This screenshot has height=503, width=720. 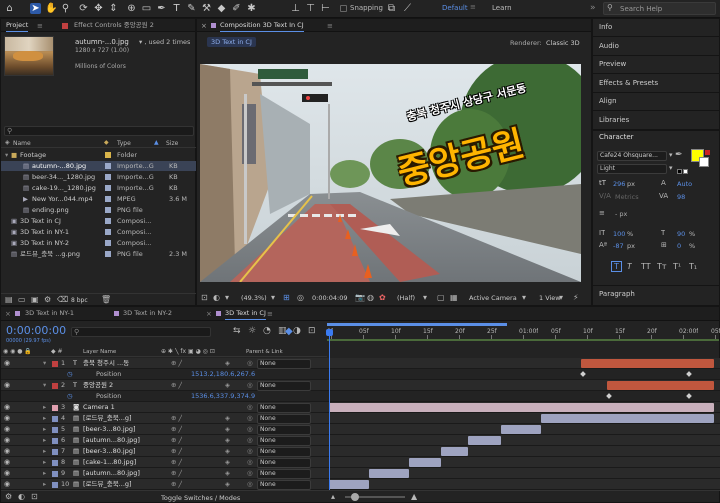 What do you see at coordinates (216, 297) in the screenshot?
I see `view-options-icon: ◐` at bounding box center [216, 297].